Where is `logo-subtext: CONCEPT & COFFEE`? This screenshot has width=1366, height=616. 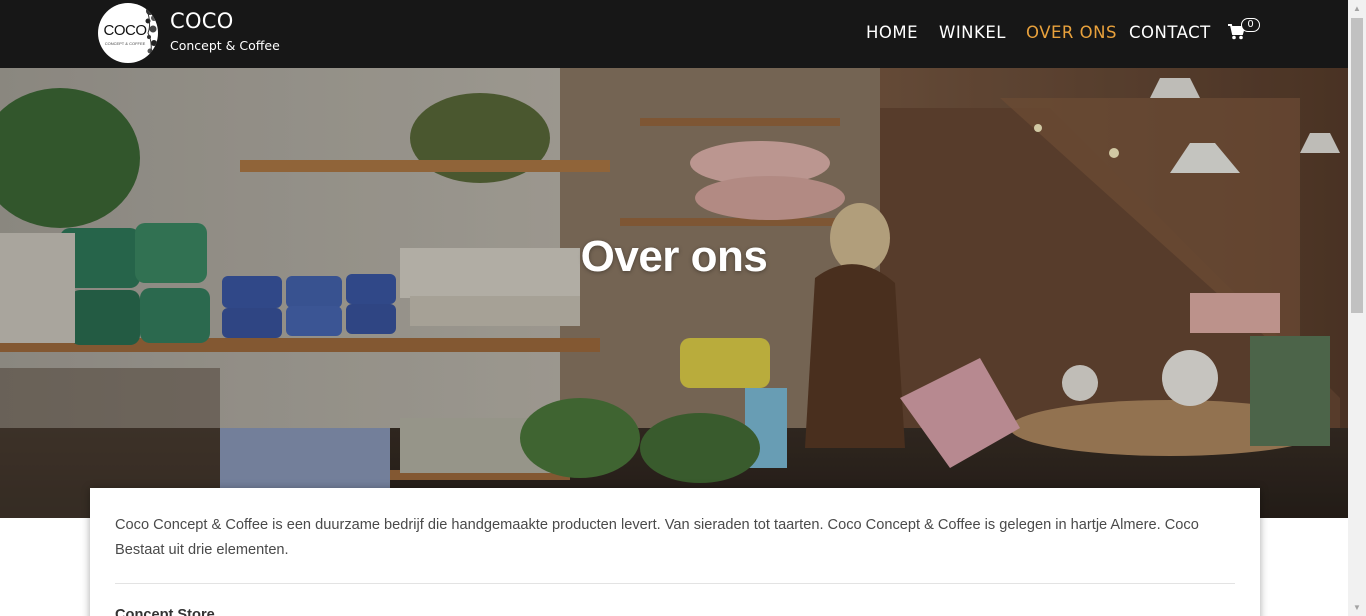
logo-subtext: CONCEPT & COFFEE is located at coordinates (125, 43).